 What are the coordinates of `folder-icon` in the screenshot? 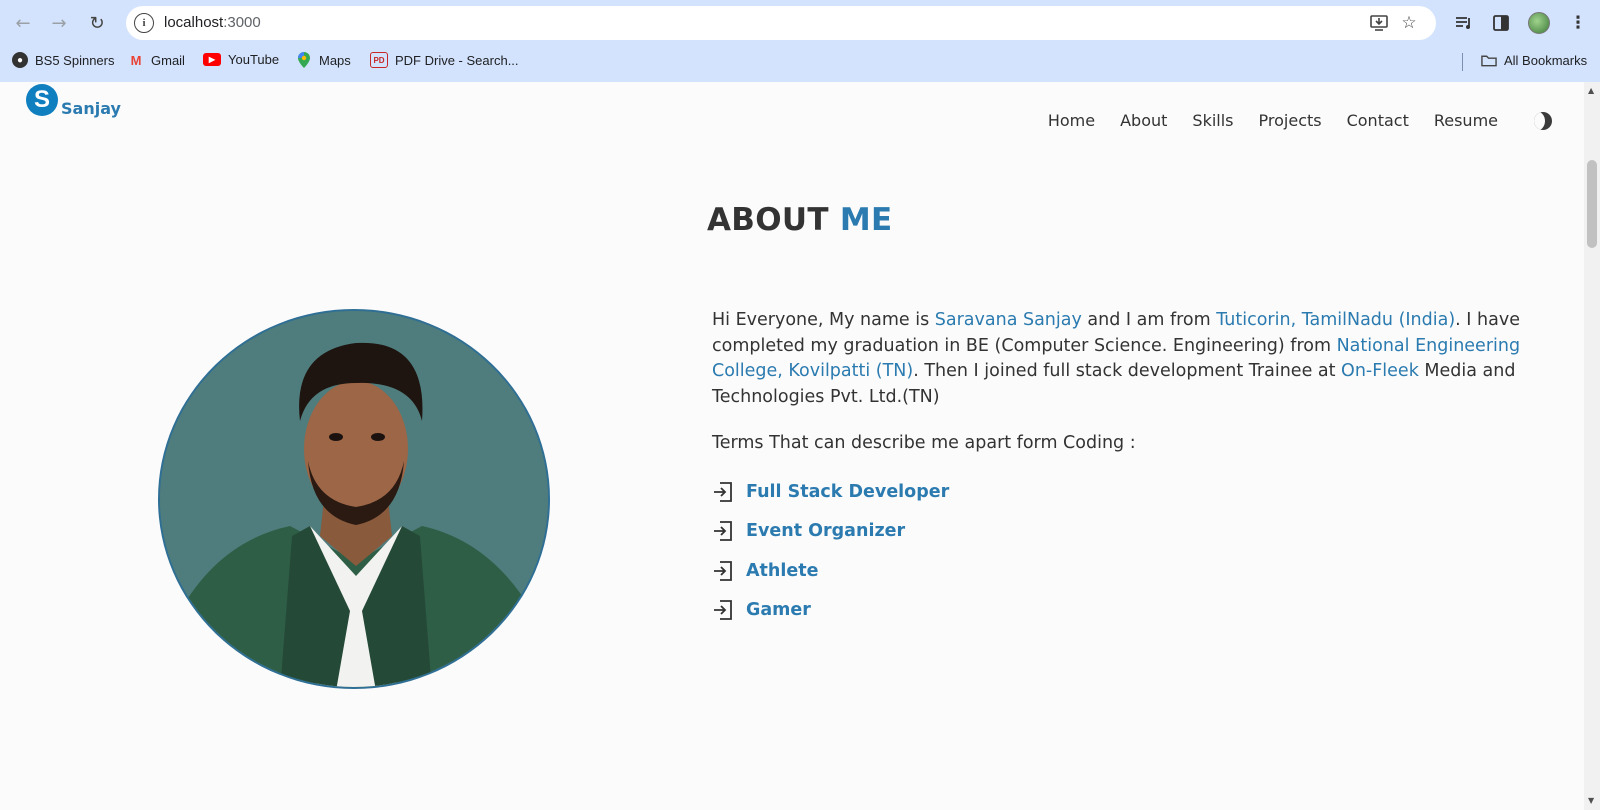 It's located at (1489, 60).